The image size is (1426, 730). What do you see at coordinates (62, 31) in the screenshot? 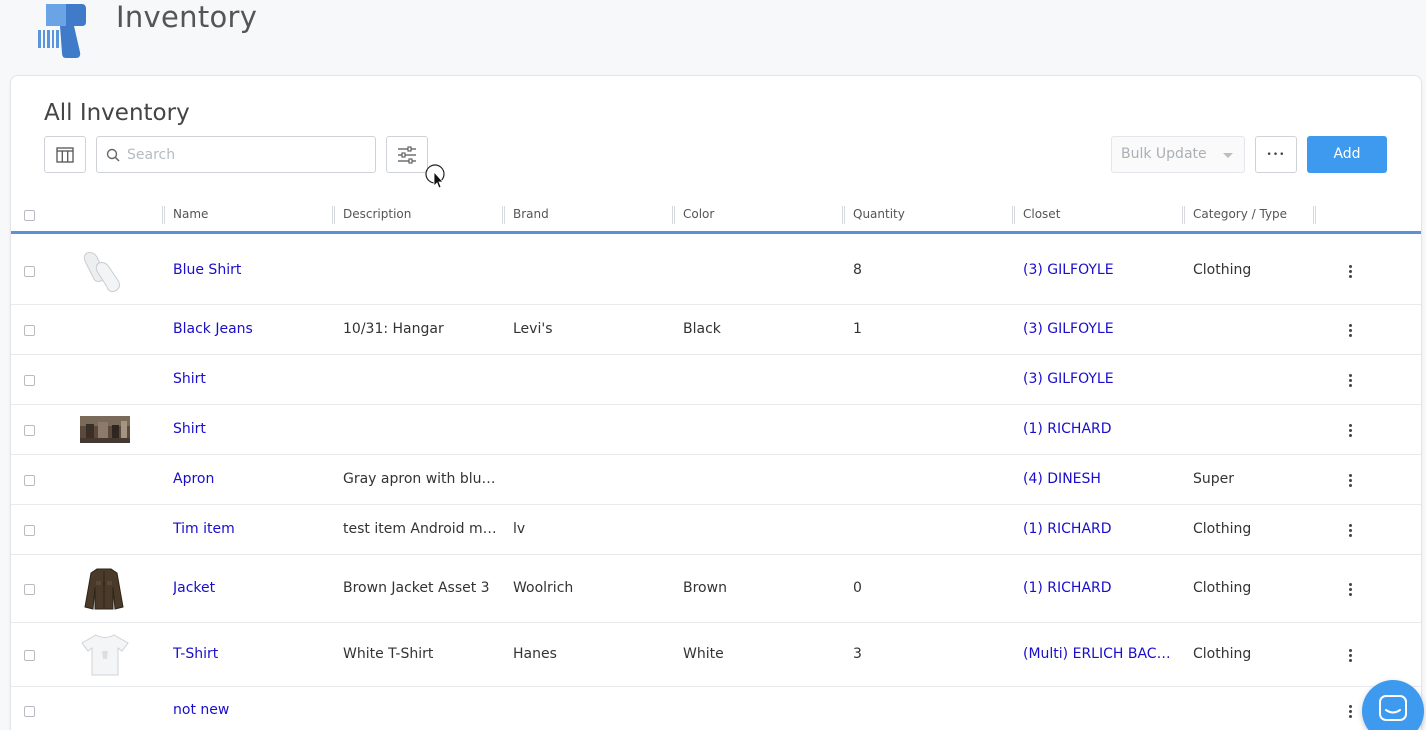
I see `barcode-scanner-logo-icon` at bounding box center [62, 31].